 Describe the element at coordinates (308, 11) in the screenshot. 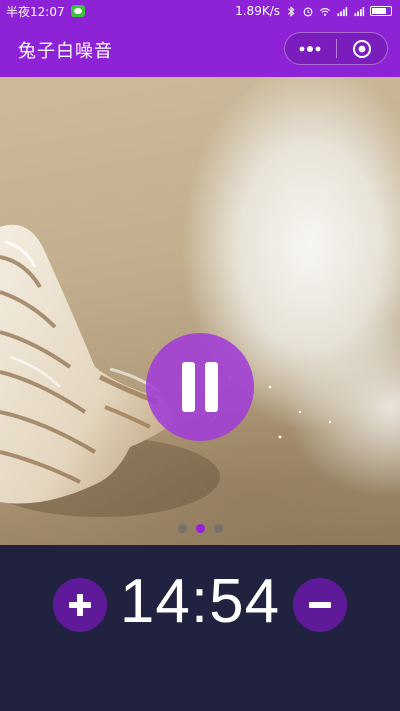

I see `alarm-icon` at that location.